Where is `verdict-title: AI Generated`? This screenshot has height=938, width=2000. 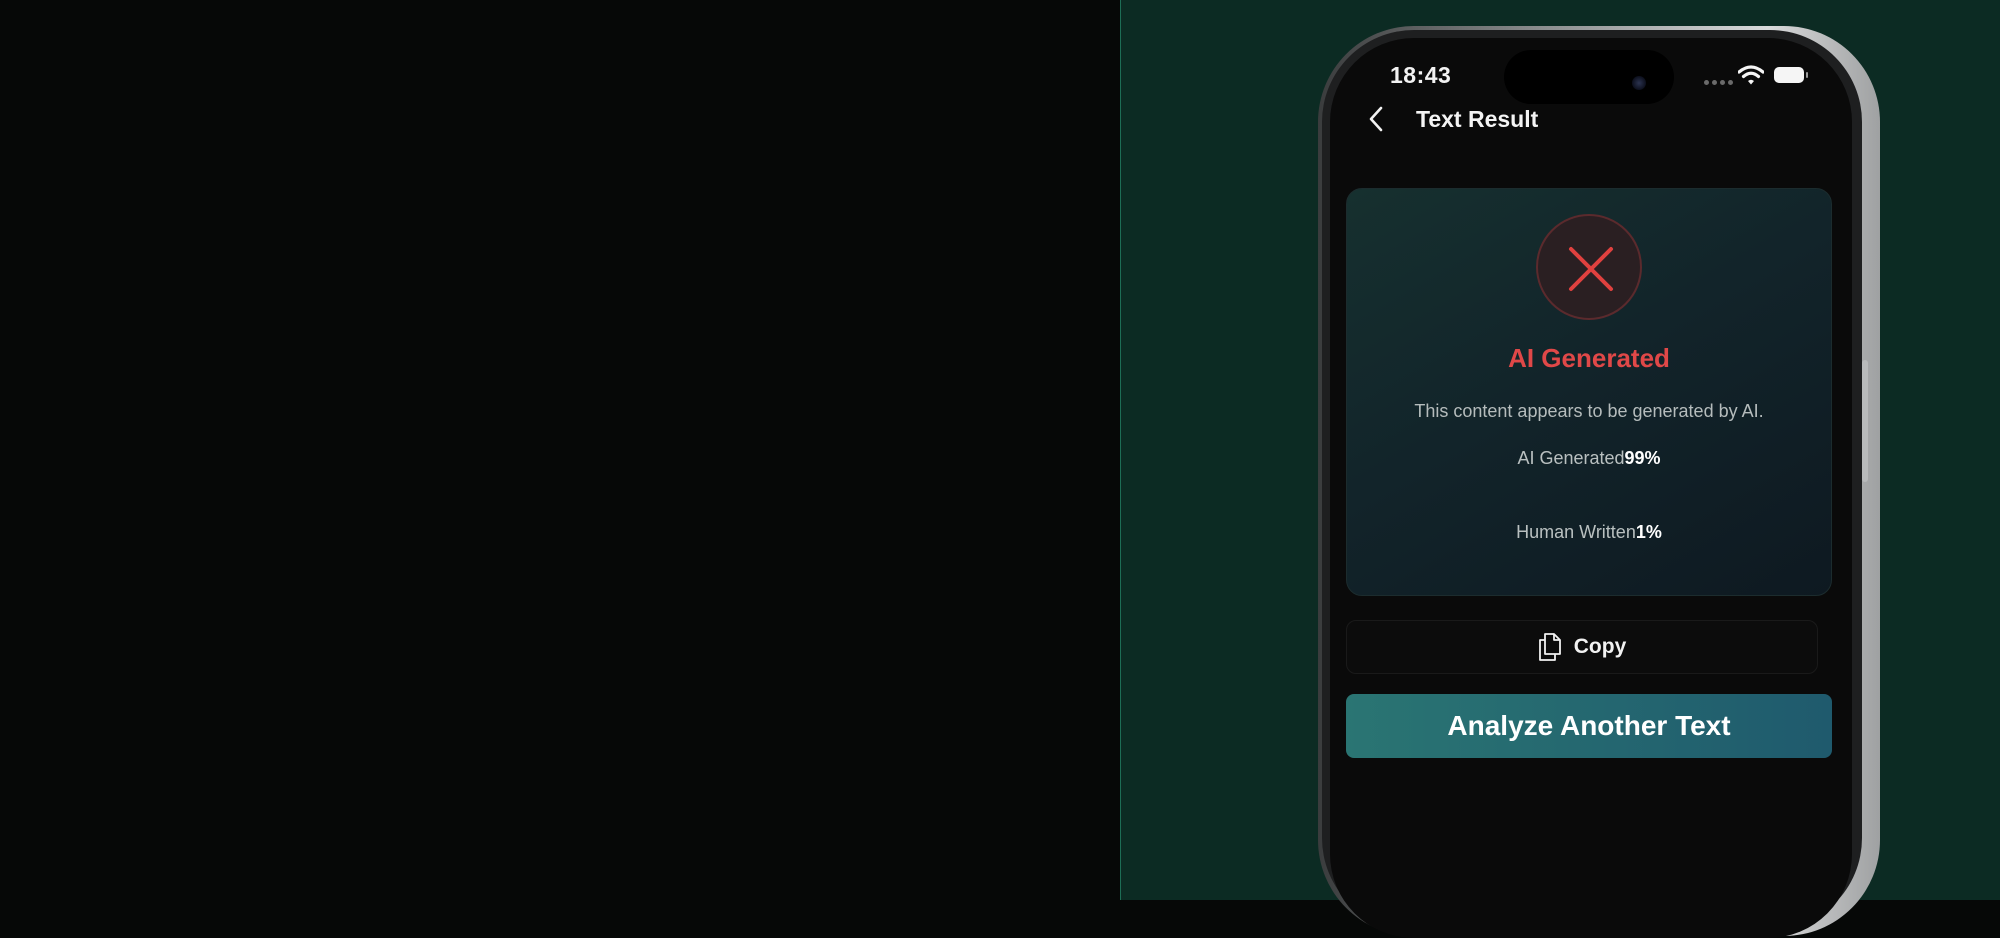
verdict-title: AI Generated is located at coordinates (1589, 358).